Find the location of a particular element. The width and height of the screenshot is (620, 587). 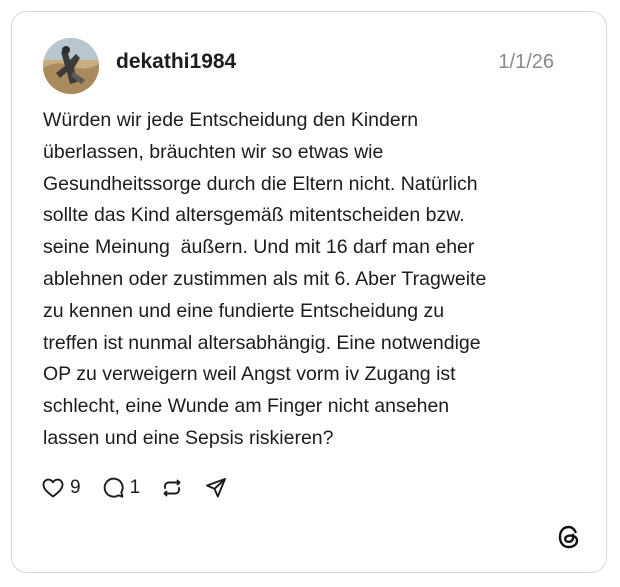

post-body-line: Würden wir jede Entscheidung den Kindern is located at coordinates (231, 120).